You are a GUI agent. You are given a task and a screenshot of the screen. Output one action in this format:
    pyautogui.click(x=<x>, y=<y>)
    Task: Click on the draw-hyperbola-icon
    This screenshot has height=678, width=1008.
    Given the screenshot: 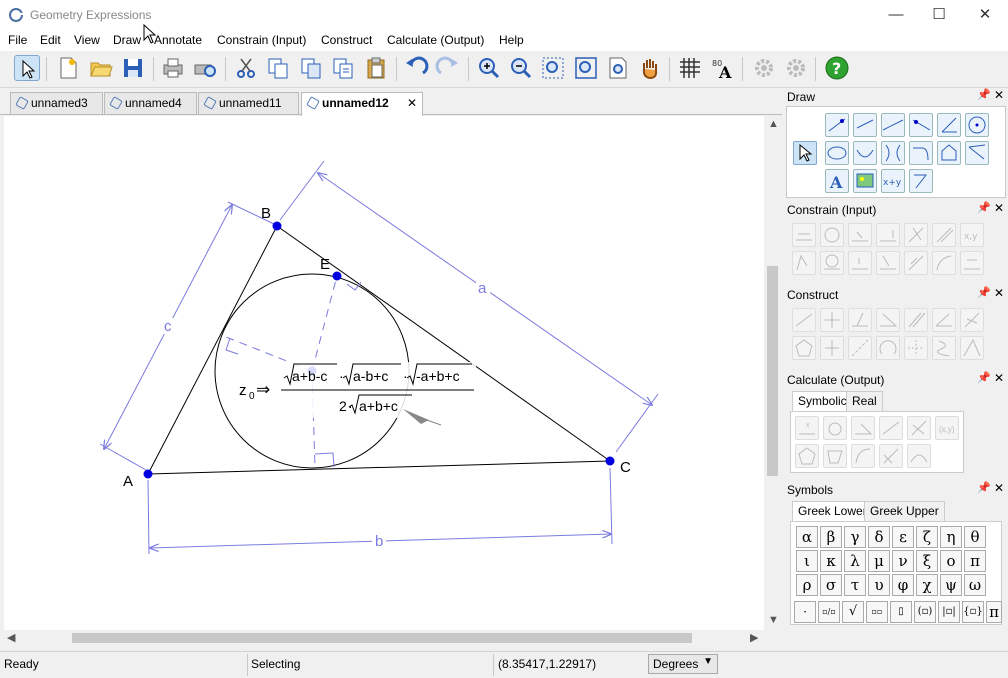 What is the action you would take?
    pyautogui.click(x=893, y=153)
    